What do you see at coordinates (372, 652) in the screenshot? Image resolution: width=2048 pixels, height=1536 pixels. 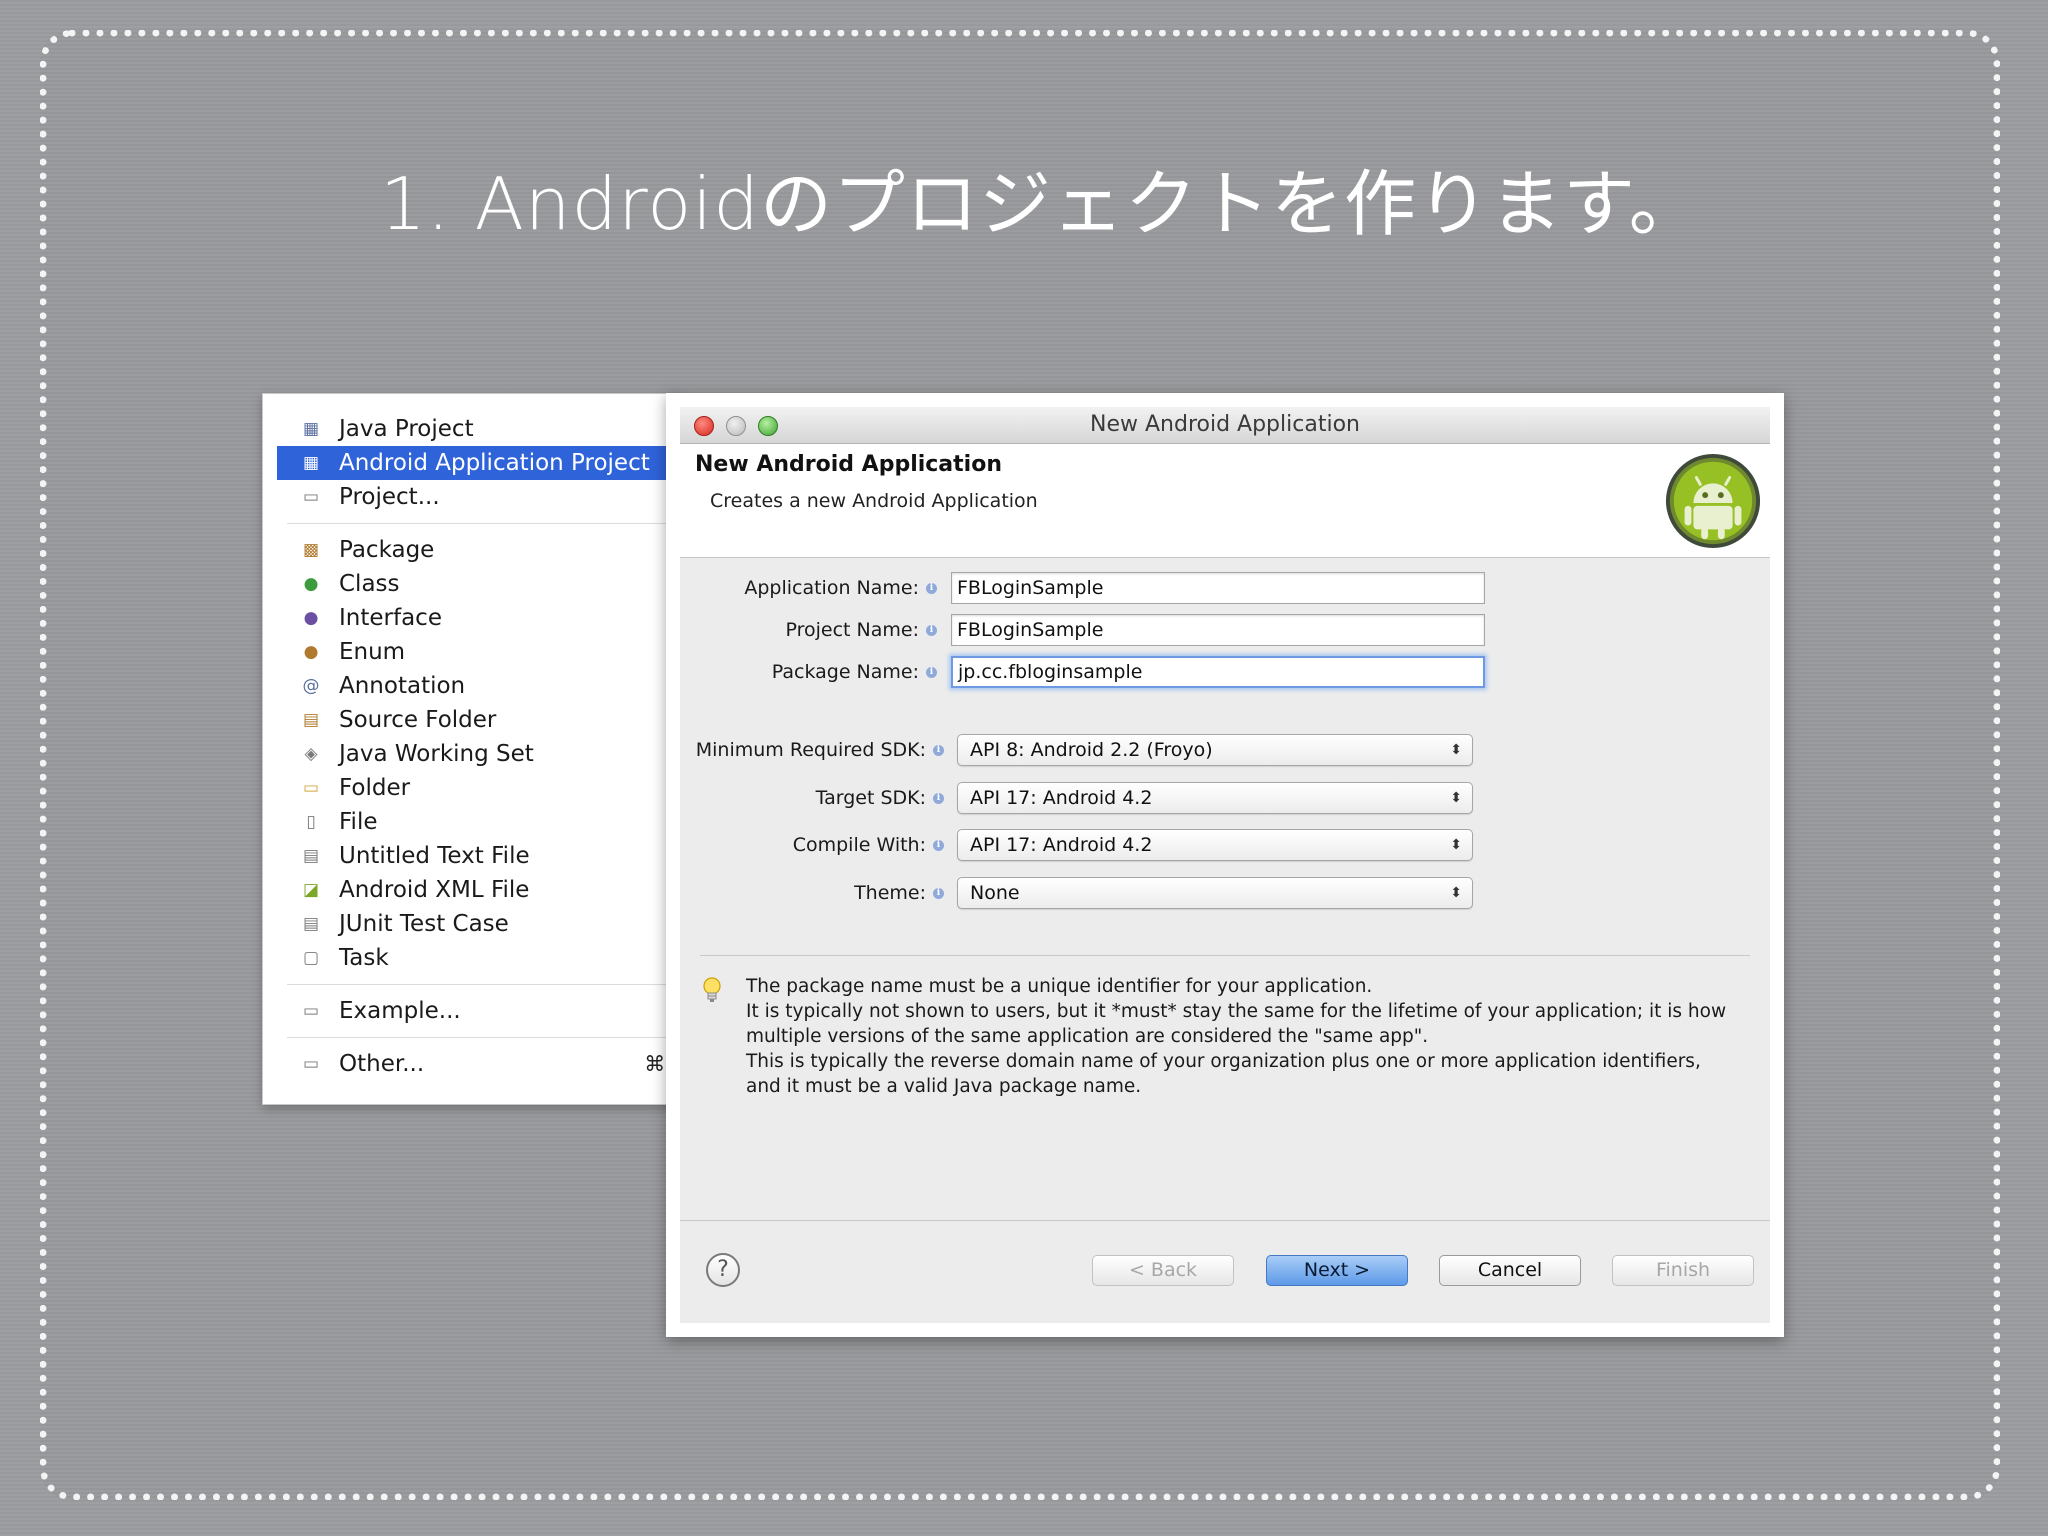 I see `menu-item-label: Enum` at bounding box center [372, 652].